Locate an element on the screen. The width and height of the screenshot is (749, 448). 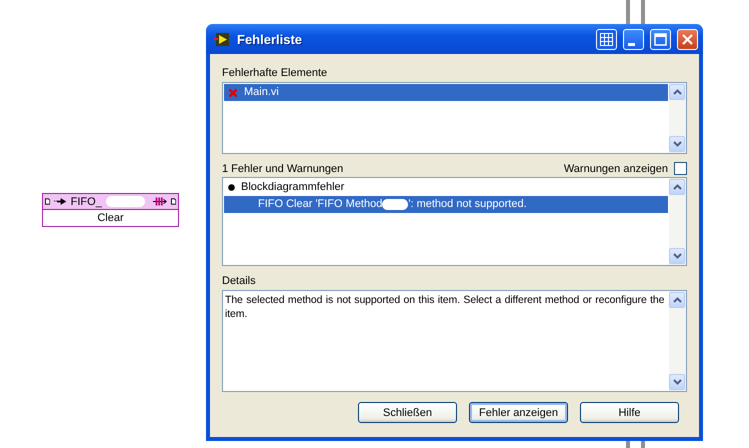
details-text: The selected method is not supported on this item. Select a different method or reconfigure the item. is located at coordinates (445, 307).